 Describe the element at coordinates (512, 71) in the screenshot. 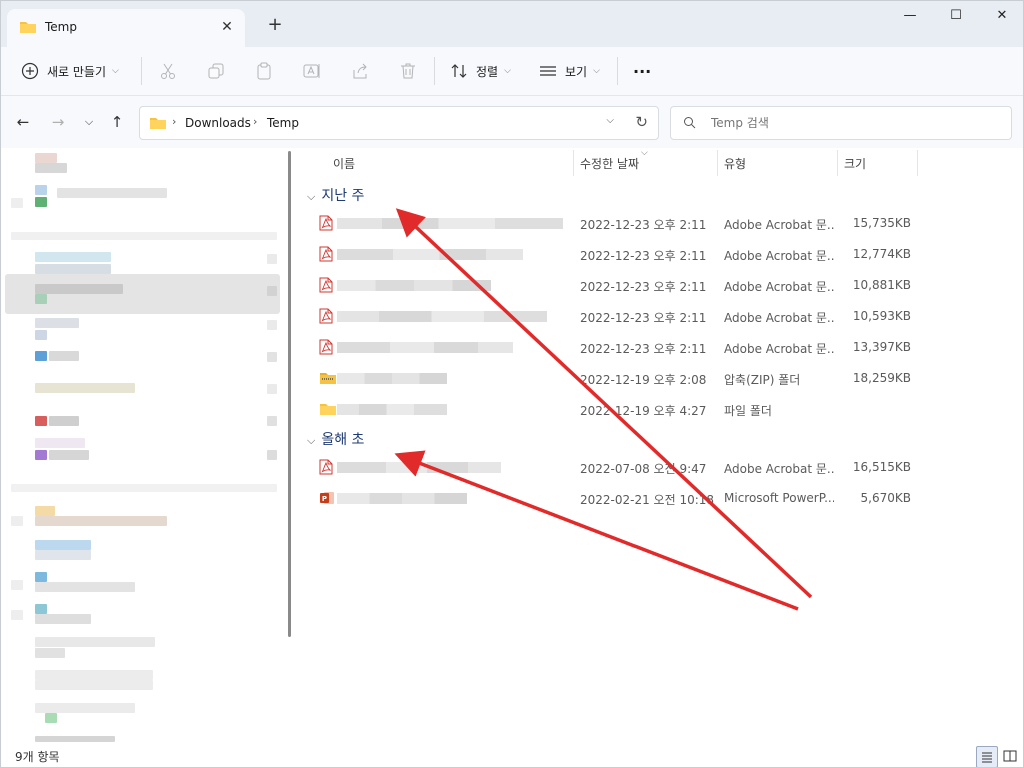

I see `command-bar: 새로 만들기 ⌵ 정렬 ⌵ 보기 ⌵ ···` at that location.